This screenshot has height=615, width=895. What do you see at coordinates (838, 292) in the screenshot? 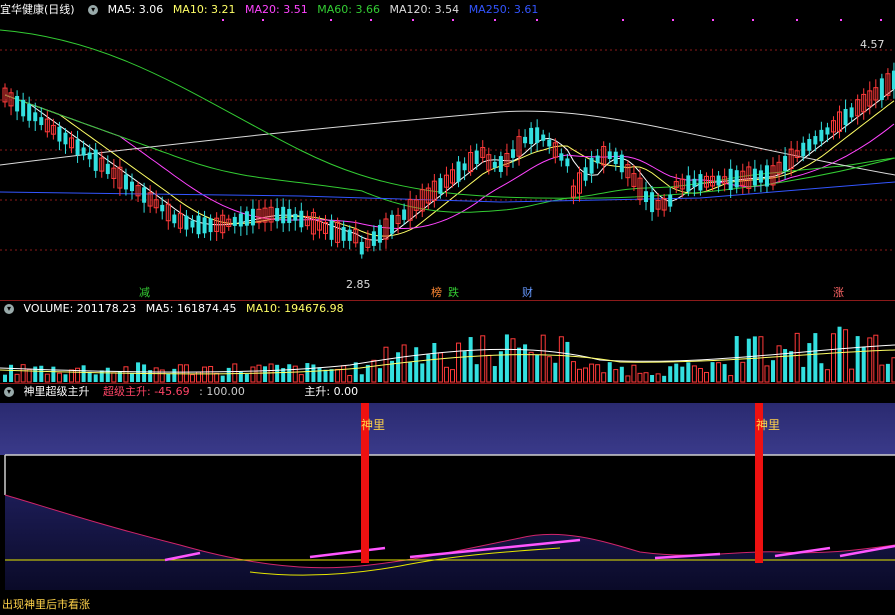
I see `event-tag-zhang: 涨` at bounding box center [838, 292].